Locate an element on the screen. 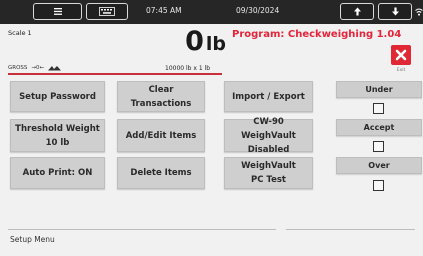  import-export-label: Import / Export is located at coordinates (268, 96).